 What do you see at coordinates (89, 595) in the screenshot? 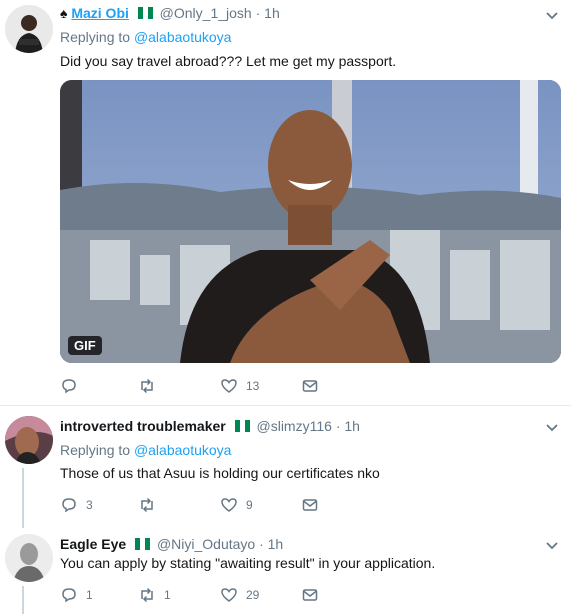
I see `reply-count: 1` at bounding box center [89, 595].